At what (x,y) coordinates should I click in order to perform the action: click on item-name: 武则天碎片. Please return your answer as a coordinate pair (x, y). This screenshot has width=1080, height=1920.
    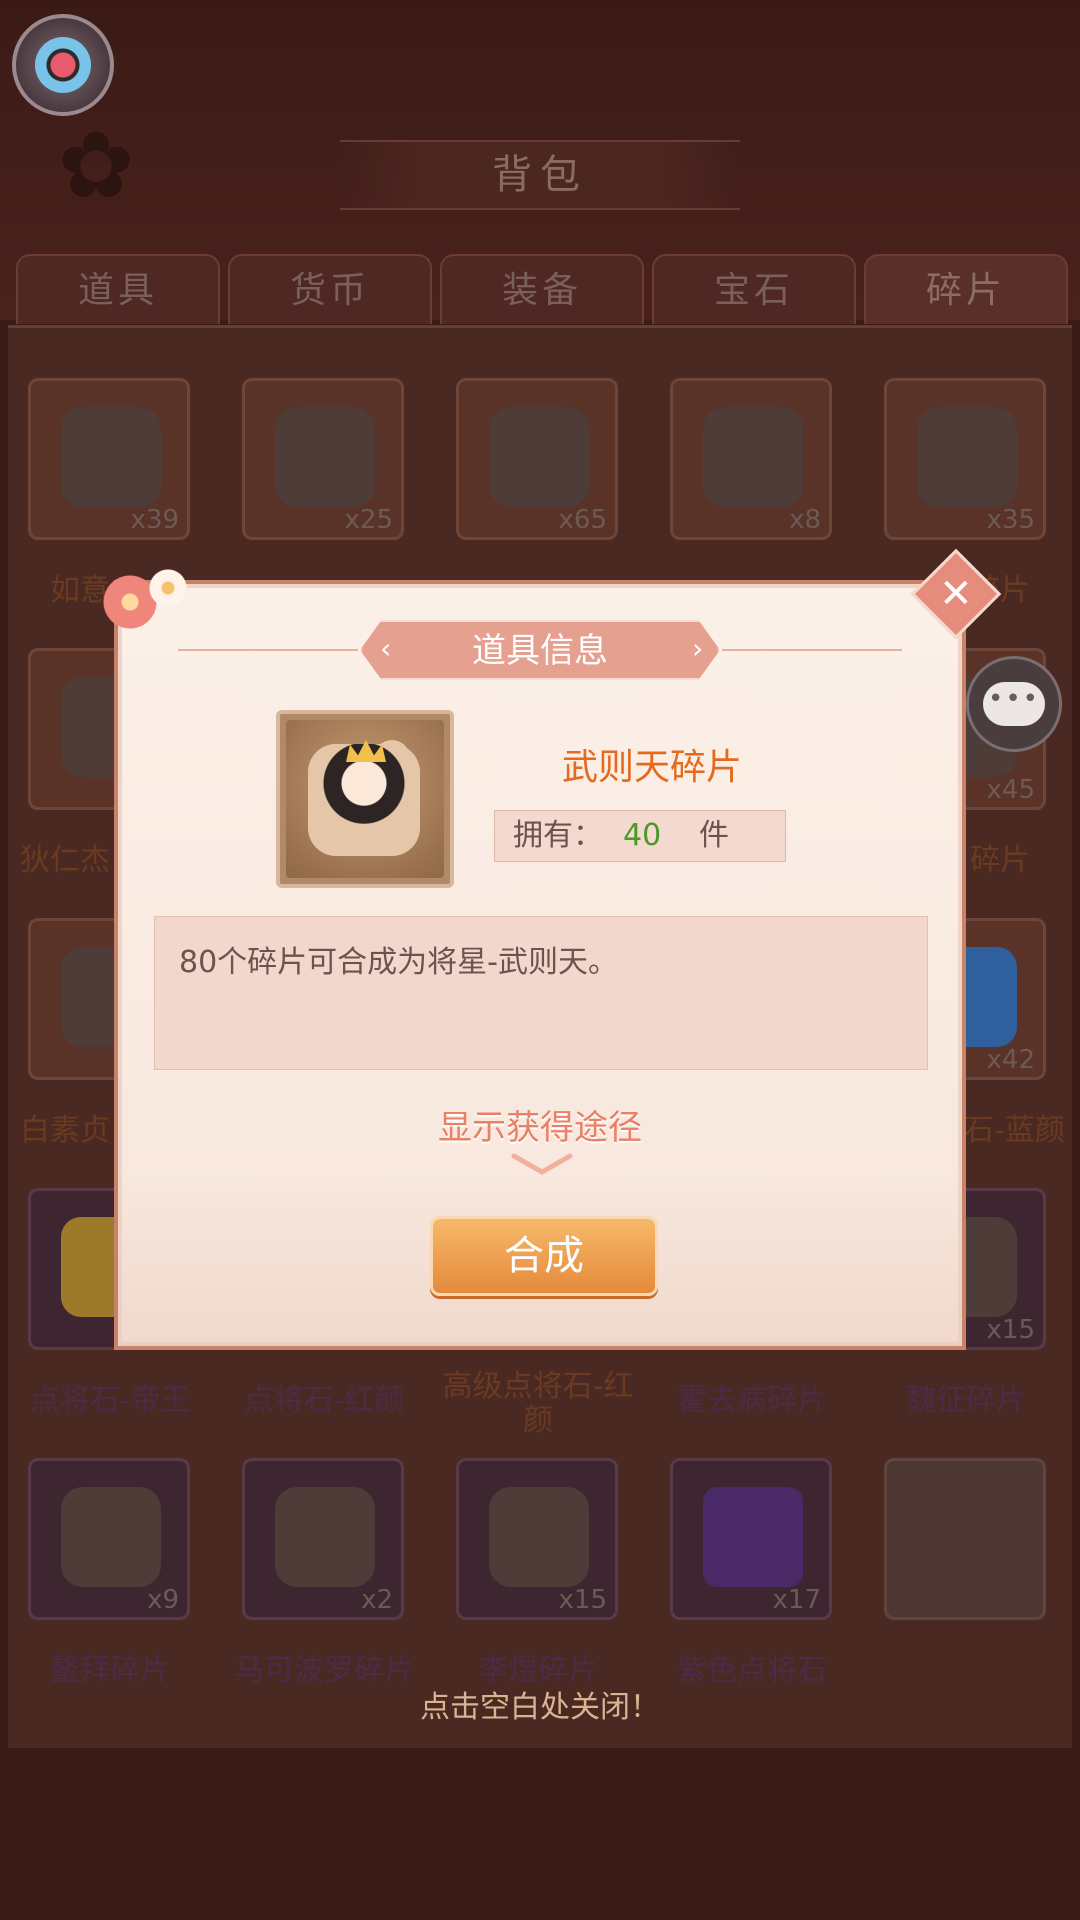
    Looking at the image, I should click on (651, 767).